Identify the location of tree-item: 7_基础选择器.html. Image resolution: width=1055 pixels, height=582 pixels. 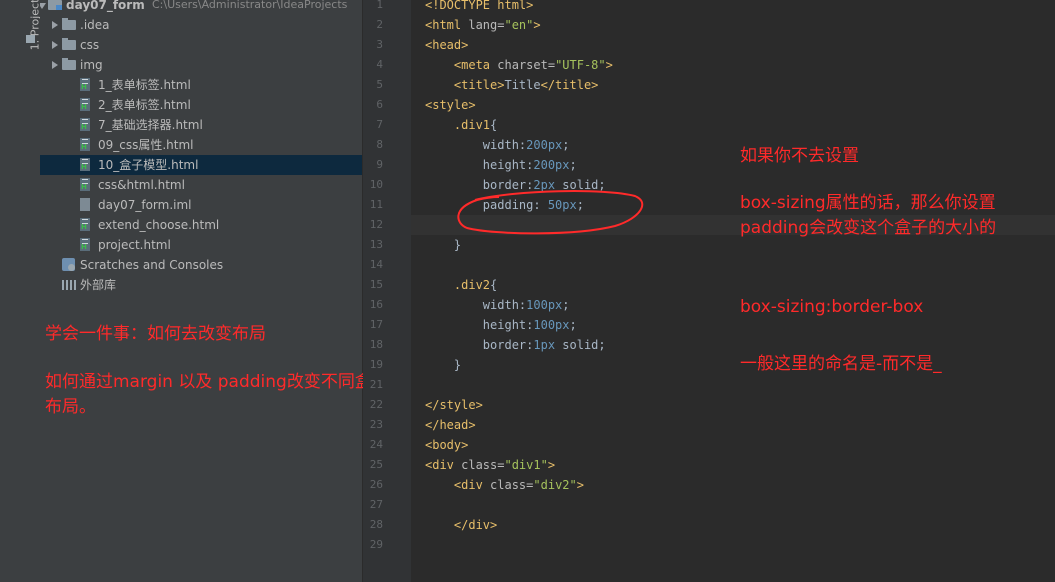
(201, 125).